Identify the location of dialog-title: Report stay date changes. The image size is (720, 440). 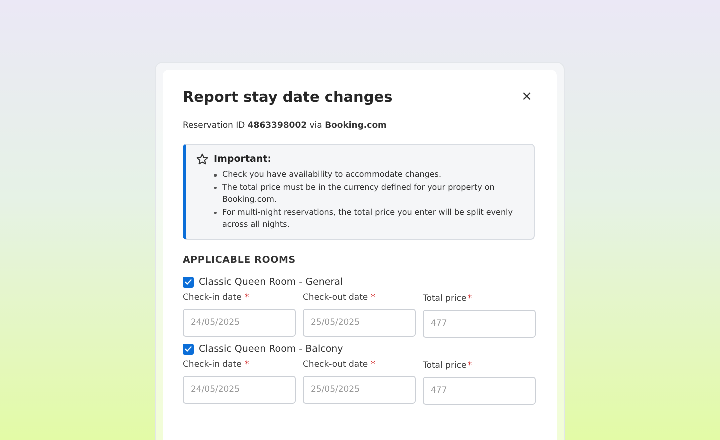
(288, 97).